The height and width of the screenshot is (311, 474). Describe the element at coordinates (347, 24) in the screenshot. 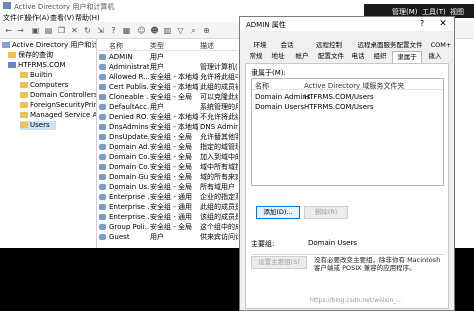

I see `dialog-title-bar: ADMIN 属性 ? ✕` at that location.